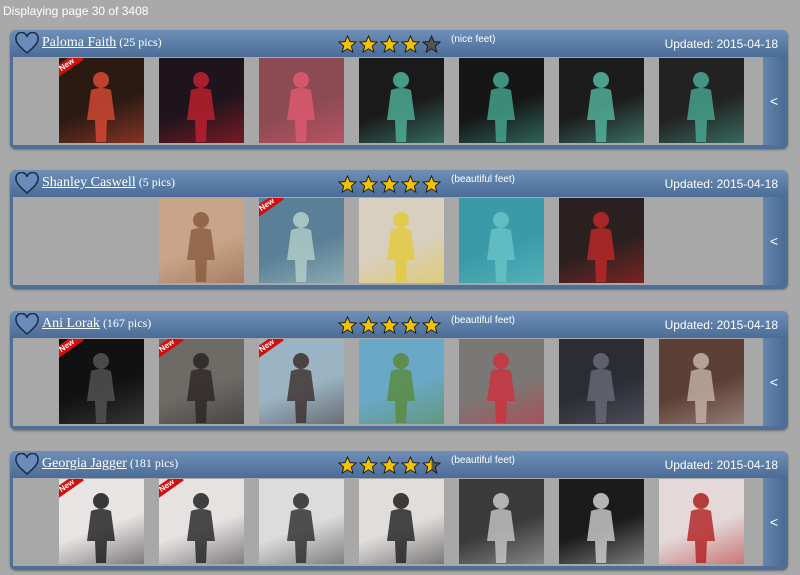 The height and width of the screenshot is (575, 800). I want to click on feet-rating-label: (nice feet), so click(473, 39).